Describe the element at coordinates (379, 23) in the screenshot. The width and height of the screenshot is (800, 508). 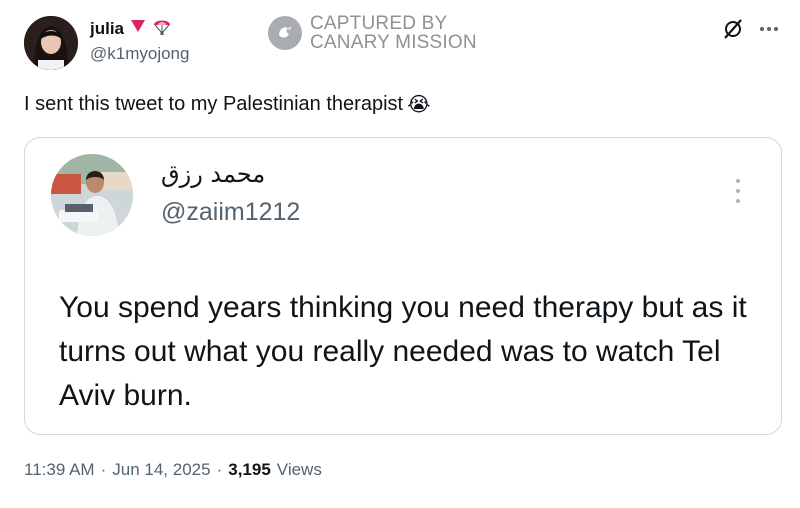
I see `watermark-line-1: CAPTURED BY` at that location.